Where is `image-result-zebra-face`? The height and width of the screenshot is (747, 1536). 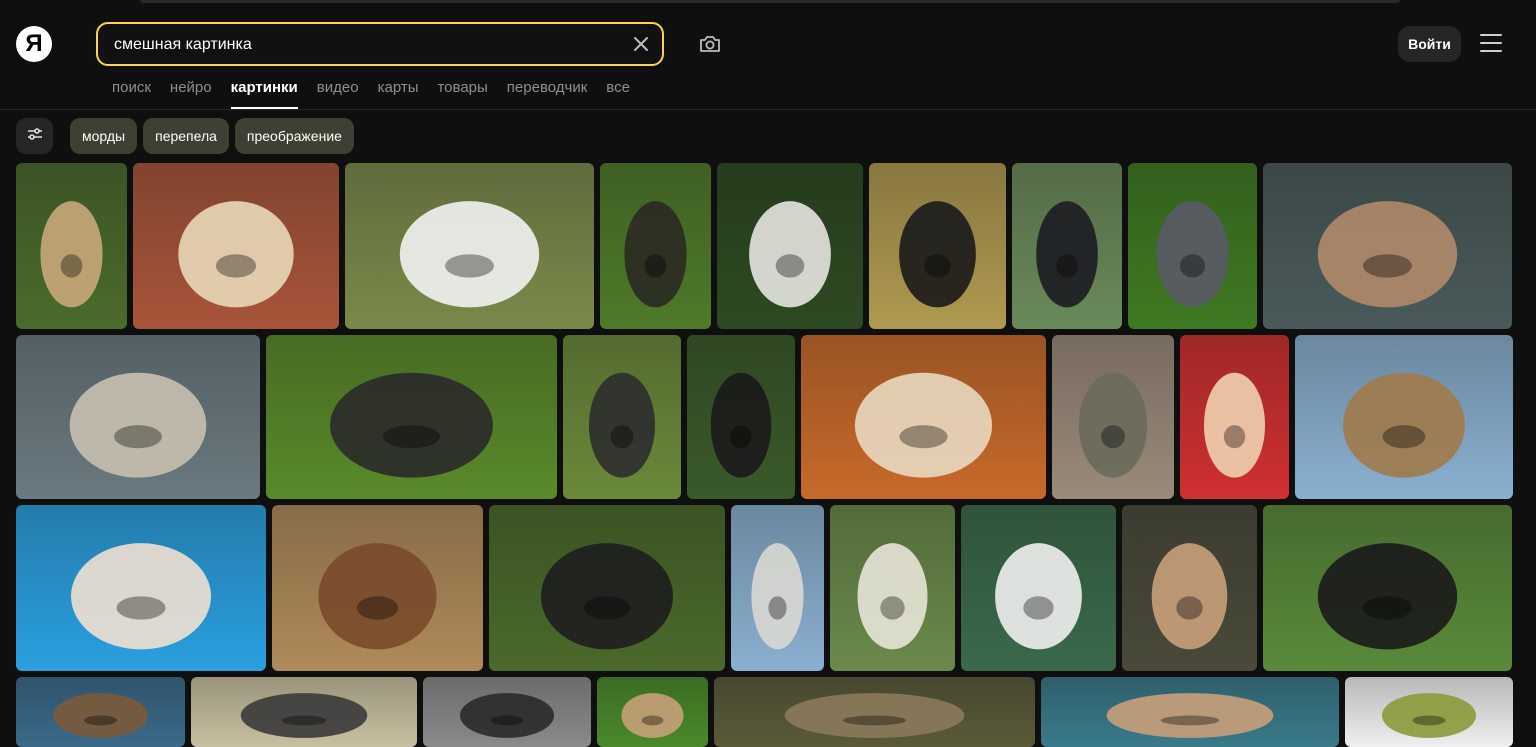 image-result-zebra-face is located at coordinates (777, 588).